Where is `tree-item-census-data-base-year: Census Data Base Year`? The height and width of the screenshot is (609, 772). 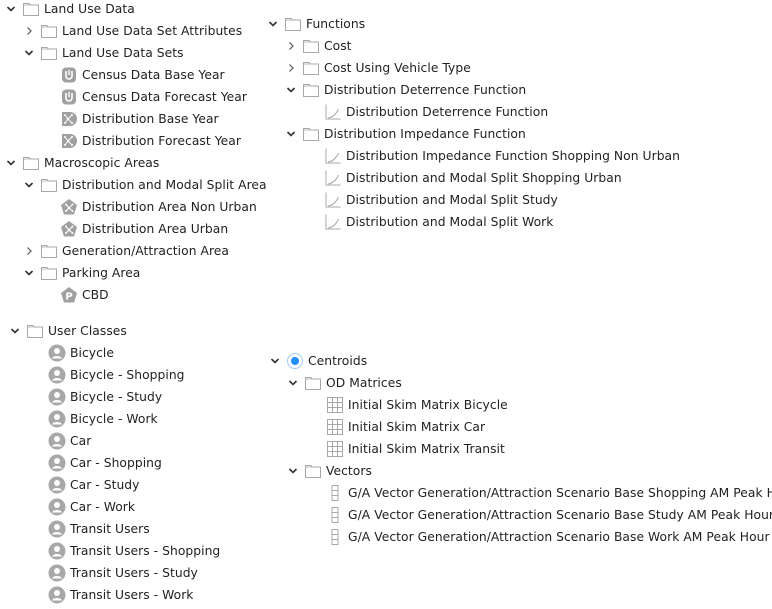
tree-item-census-data-base-year: Census Data Base Year is located at coordinates (142, 75).